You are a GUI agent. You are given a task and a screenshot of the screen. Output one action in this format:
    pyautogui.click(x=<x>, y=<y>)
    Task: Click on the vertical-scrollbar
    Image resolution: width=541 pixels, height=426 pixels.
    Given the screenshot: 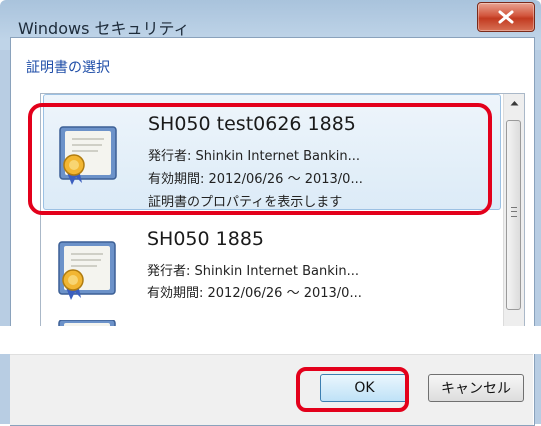 What is the action you would take?
    pyautogui.click(x=513, y=210)
    